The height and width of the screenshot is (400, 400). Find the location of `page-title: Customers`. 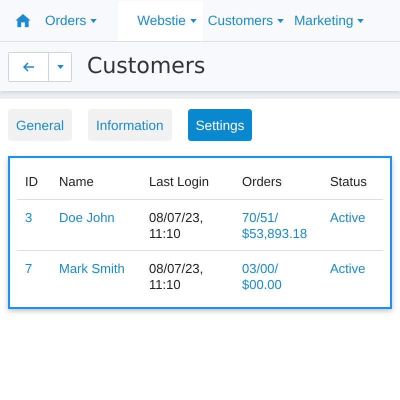

page-title: Customers is located at coordinates (146, 66).